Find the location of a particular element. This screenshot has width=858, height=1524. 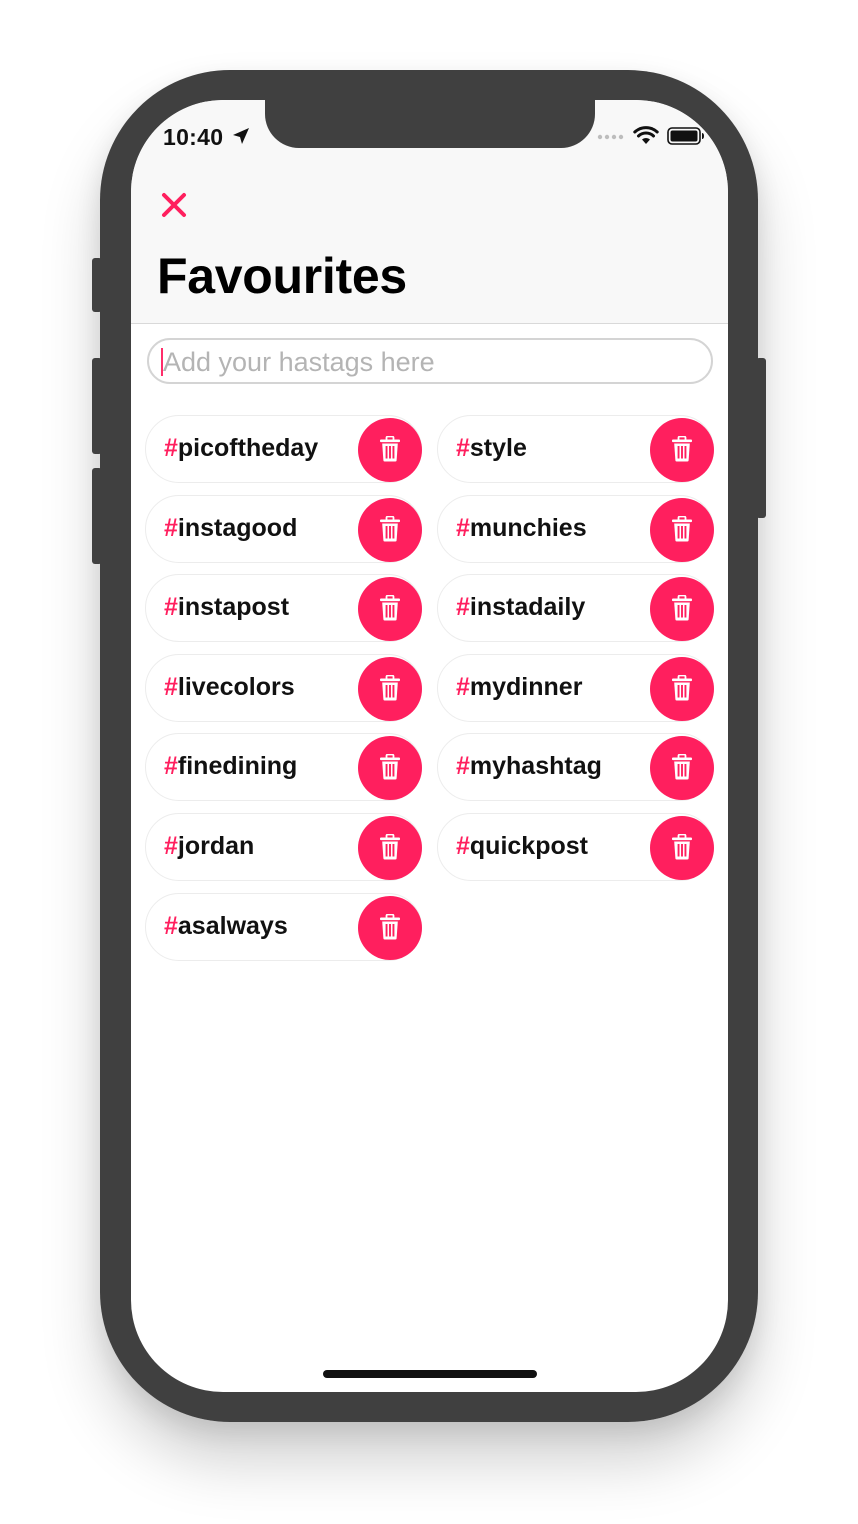

mute-switch is located at coordinates (97, 285).